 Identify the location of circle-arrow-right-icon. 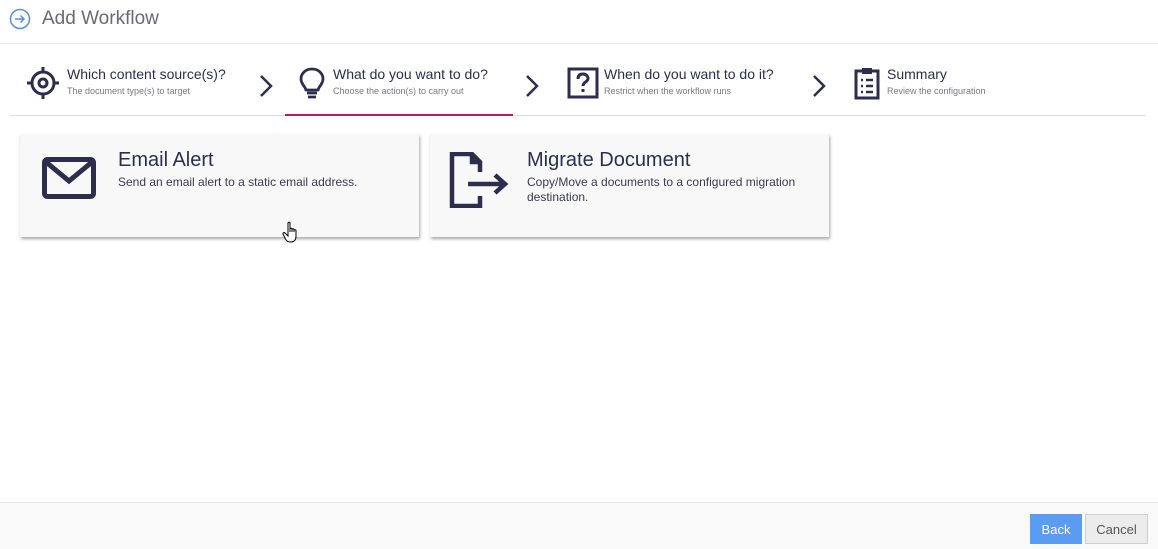
(20, 19).